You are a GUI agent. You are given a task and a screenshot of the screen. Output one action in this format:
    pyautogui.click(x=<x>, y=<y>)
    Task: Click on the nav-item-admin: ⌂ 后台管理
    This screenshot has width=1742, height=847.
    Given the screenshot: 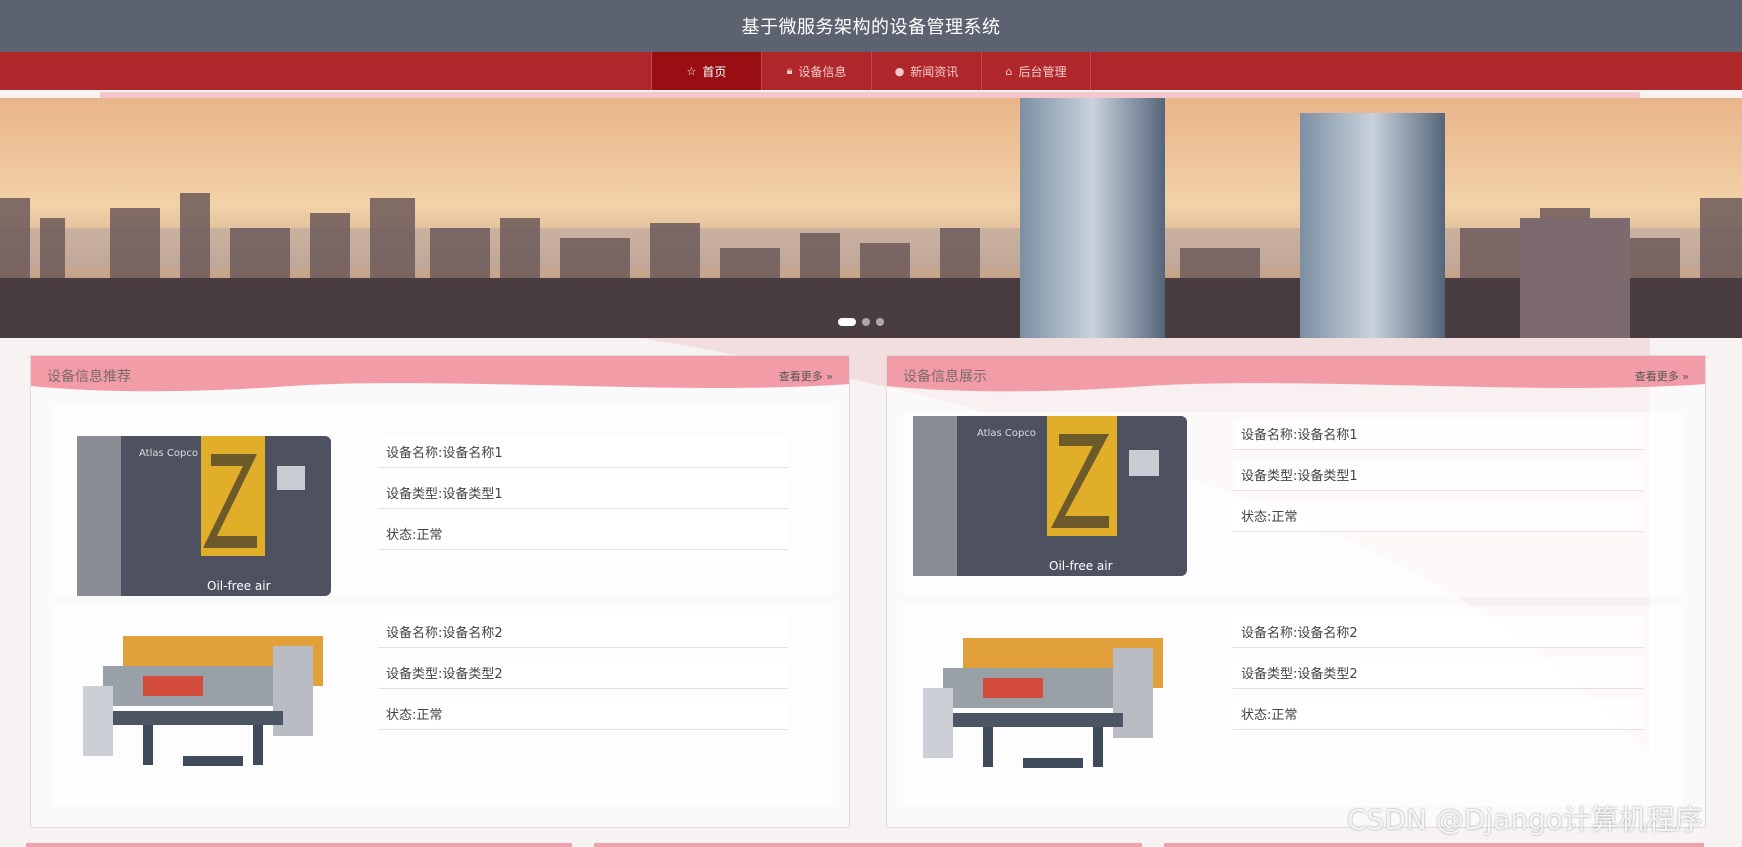 What is the action you would take?
    pyautogui.click(x=1036, y=71)
    